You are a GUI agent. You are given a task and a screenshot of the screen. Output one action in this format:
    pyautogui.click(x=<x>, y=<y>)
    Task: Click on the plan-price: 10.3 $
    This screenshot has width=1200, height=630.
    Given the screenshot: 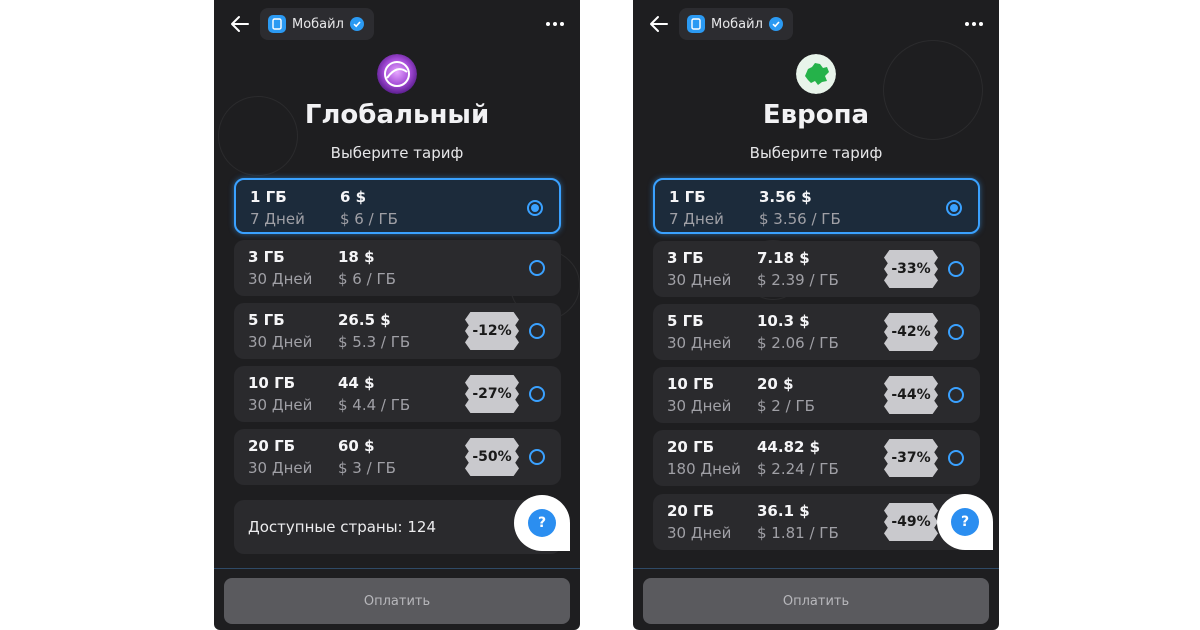 What is the action you would take?
    pyautogui.click(x=783, y=321)
    